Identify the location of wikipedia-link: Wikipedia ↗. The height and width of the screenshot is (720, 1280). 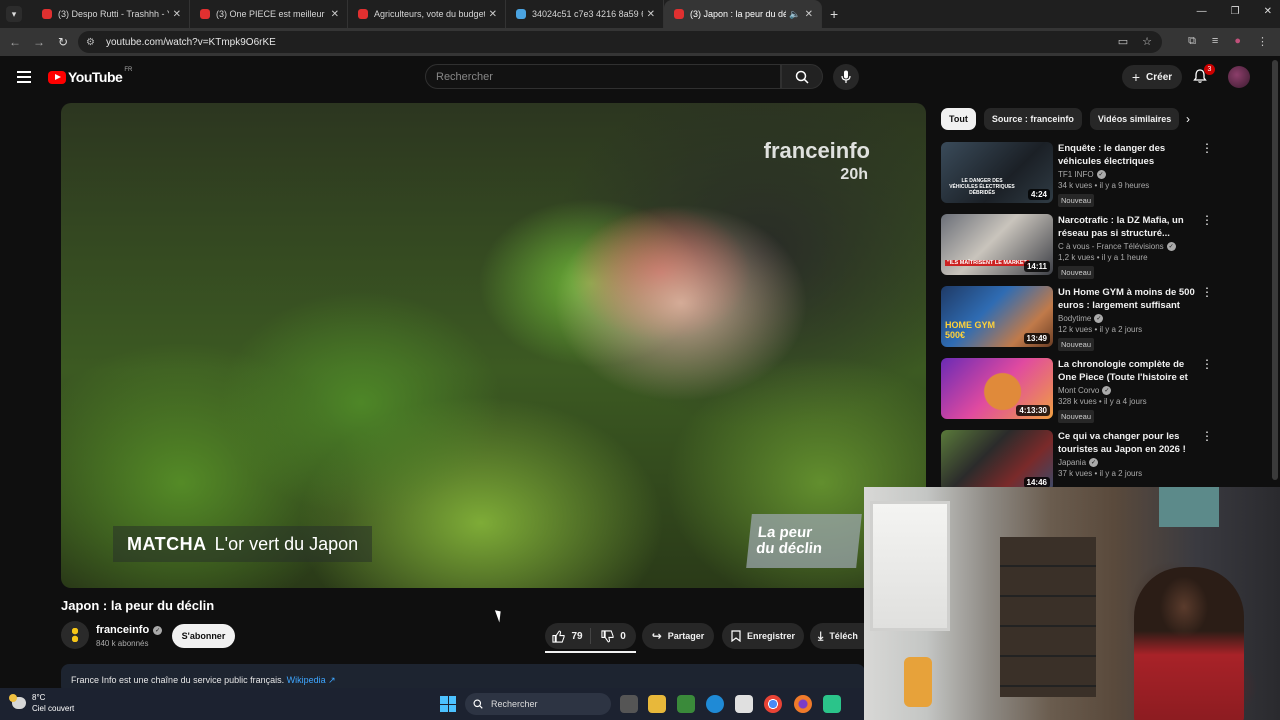
(311, 680).